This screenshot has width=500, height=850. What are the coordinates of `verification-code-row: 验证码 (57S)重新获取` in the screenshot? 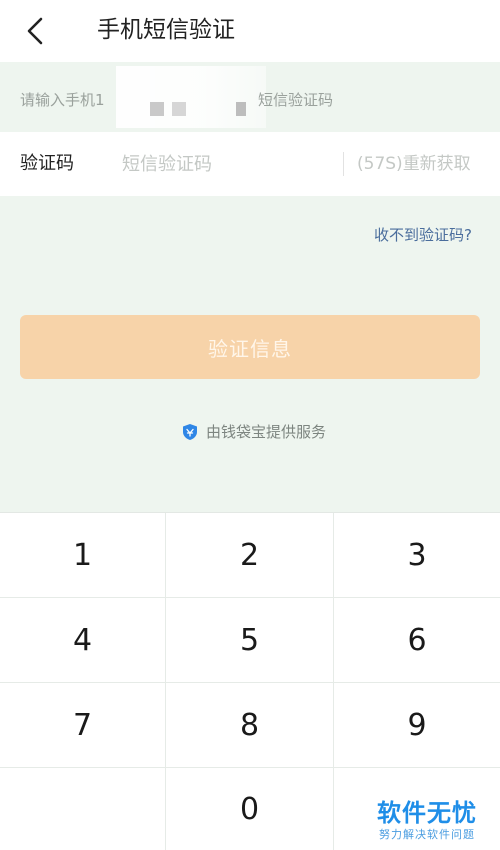 It's located at (250, 164).